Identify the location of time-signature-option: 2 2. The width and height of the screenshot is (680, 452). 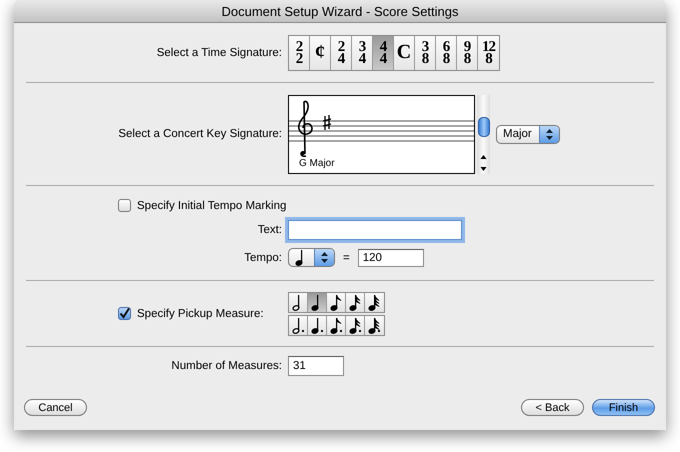
(299, 53).